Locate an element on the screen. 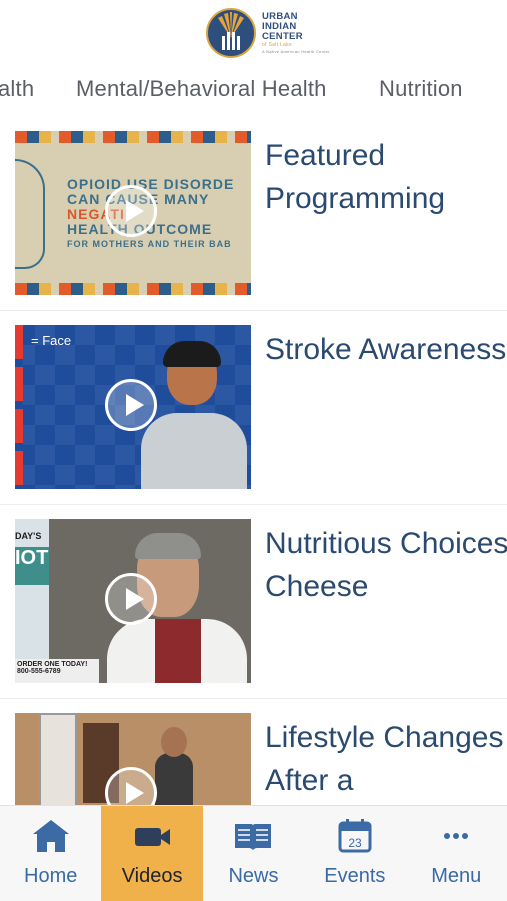 Image resolution: width=507 pixels, height=901 pixels. tab-mental-behavioral-health: Mental/Behavioral Health is located at coordinates (201, 89).